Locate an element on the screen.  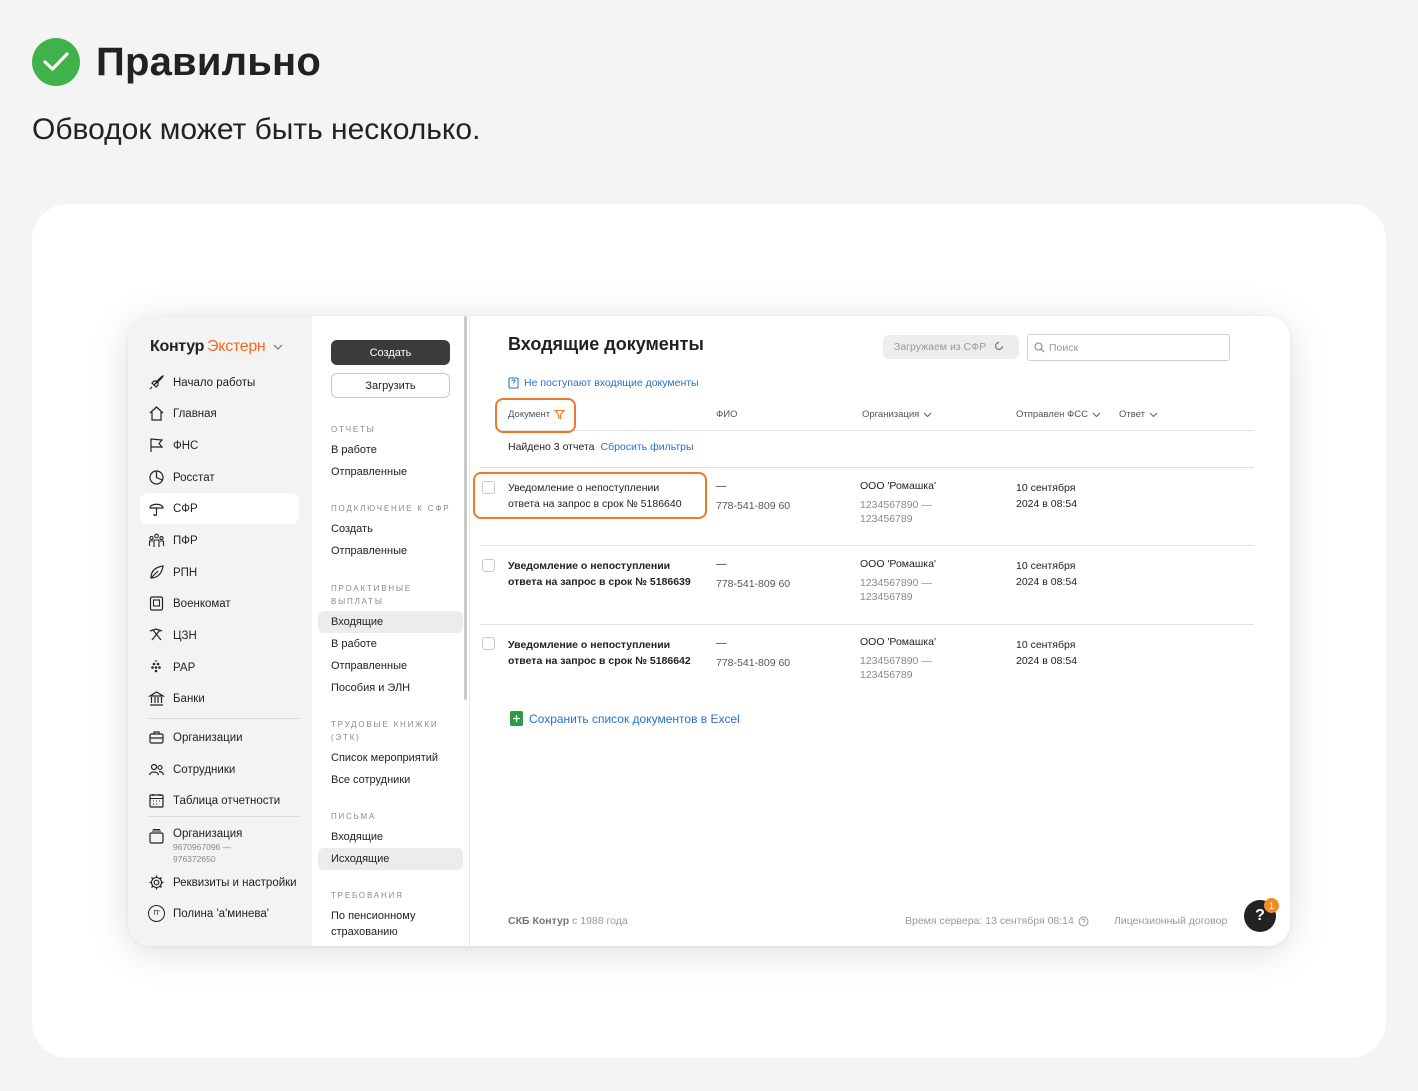
doc-title-line: Уведомление о непоступлении is located at coordinates (589, 645).